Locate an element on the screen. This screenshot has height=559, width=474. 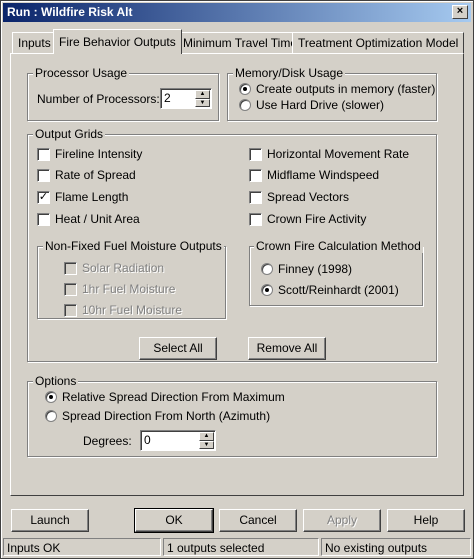
relative-spread-label: Relative Spread Direction From Maximum is located at coordinates (173, 397).